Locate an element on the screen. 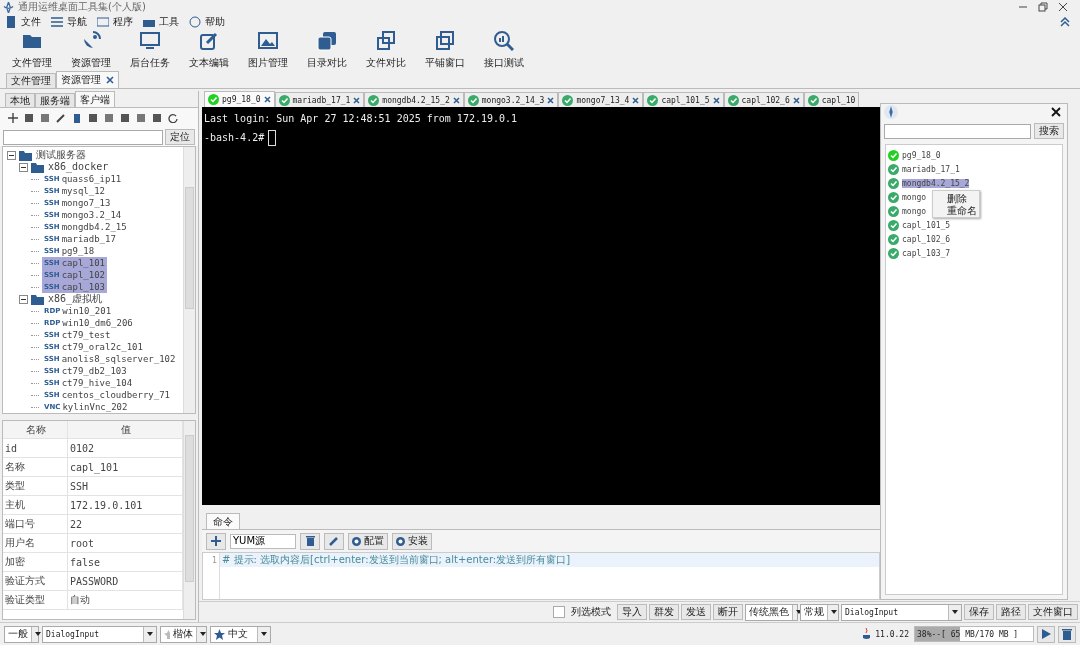 This screenshot has height=645, width=1080. panel-tab: 客户端 is located at coordinates (95, 99).